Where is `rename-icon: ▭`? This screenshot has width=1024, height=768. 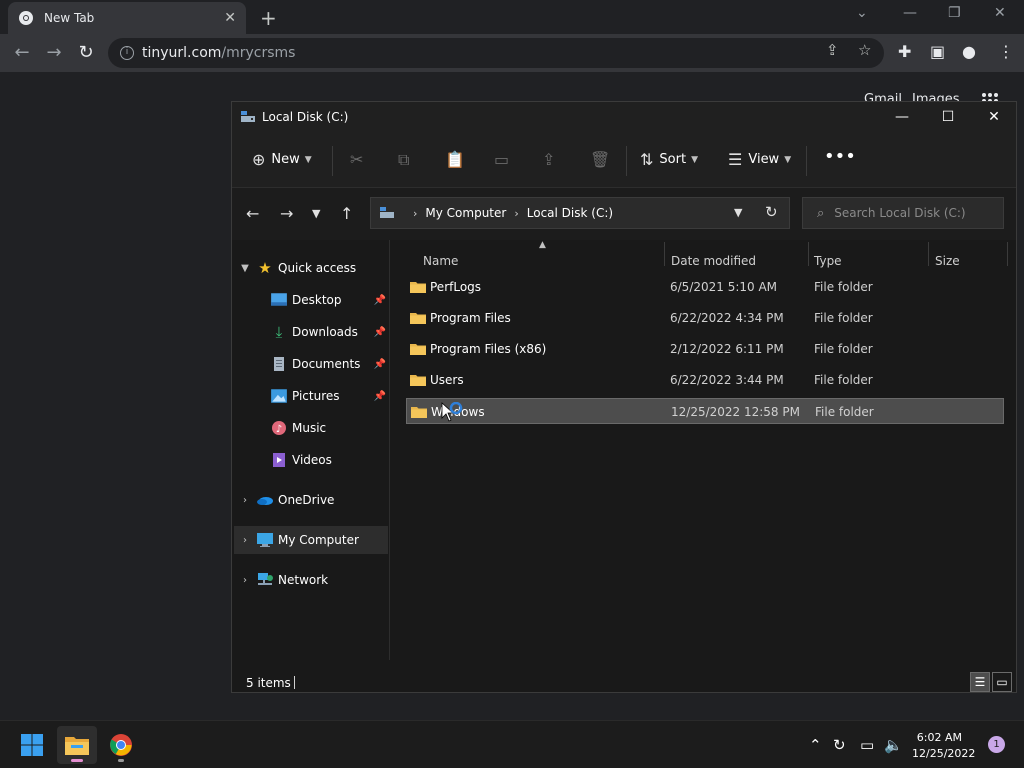
rename-icon: ▭ is located at coordinates (501, 159).